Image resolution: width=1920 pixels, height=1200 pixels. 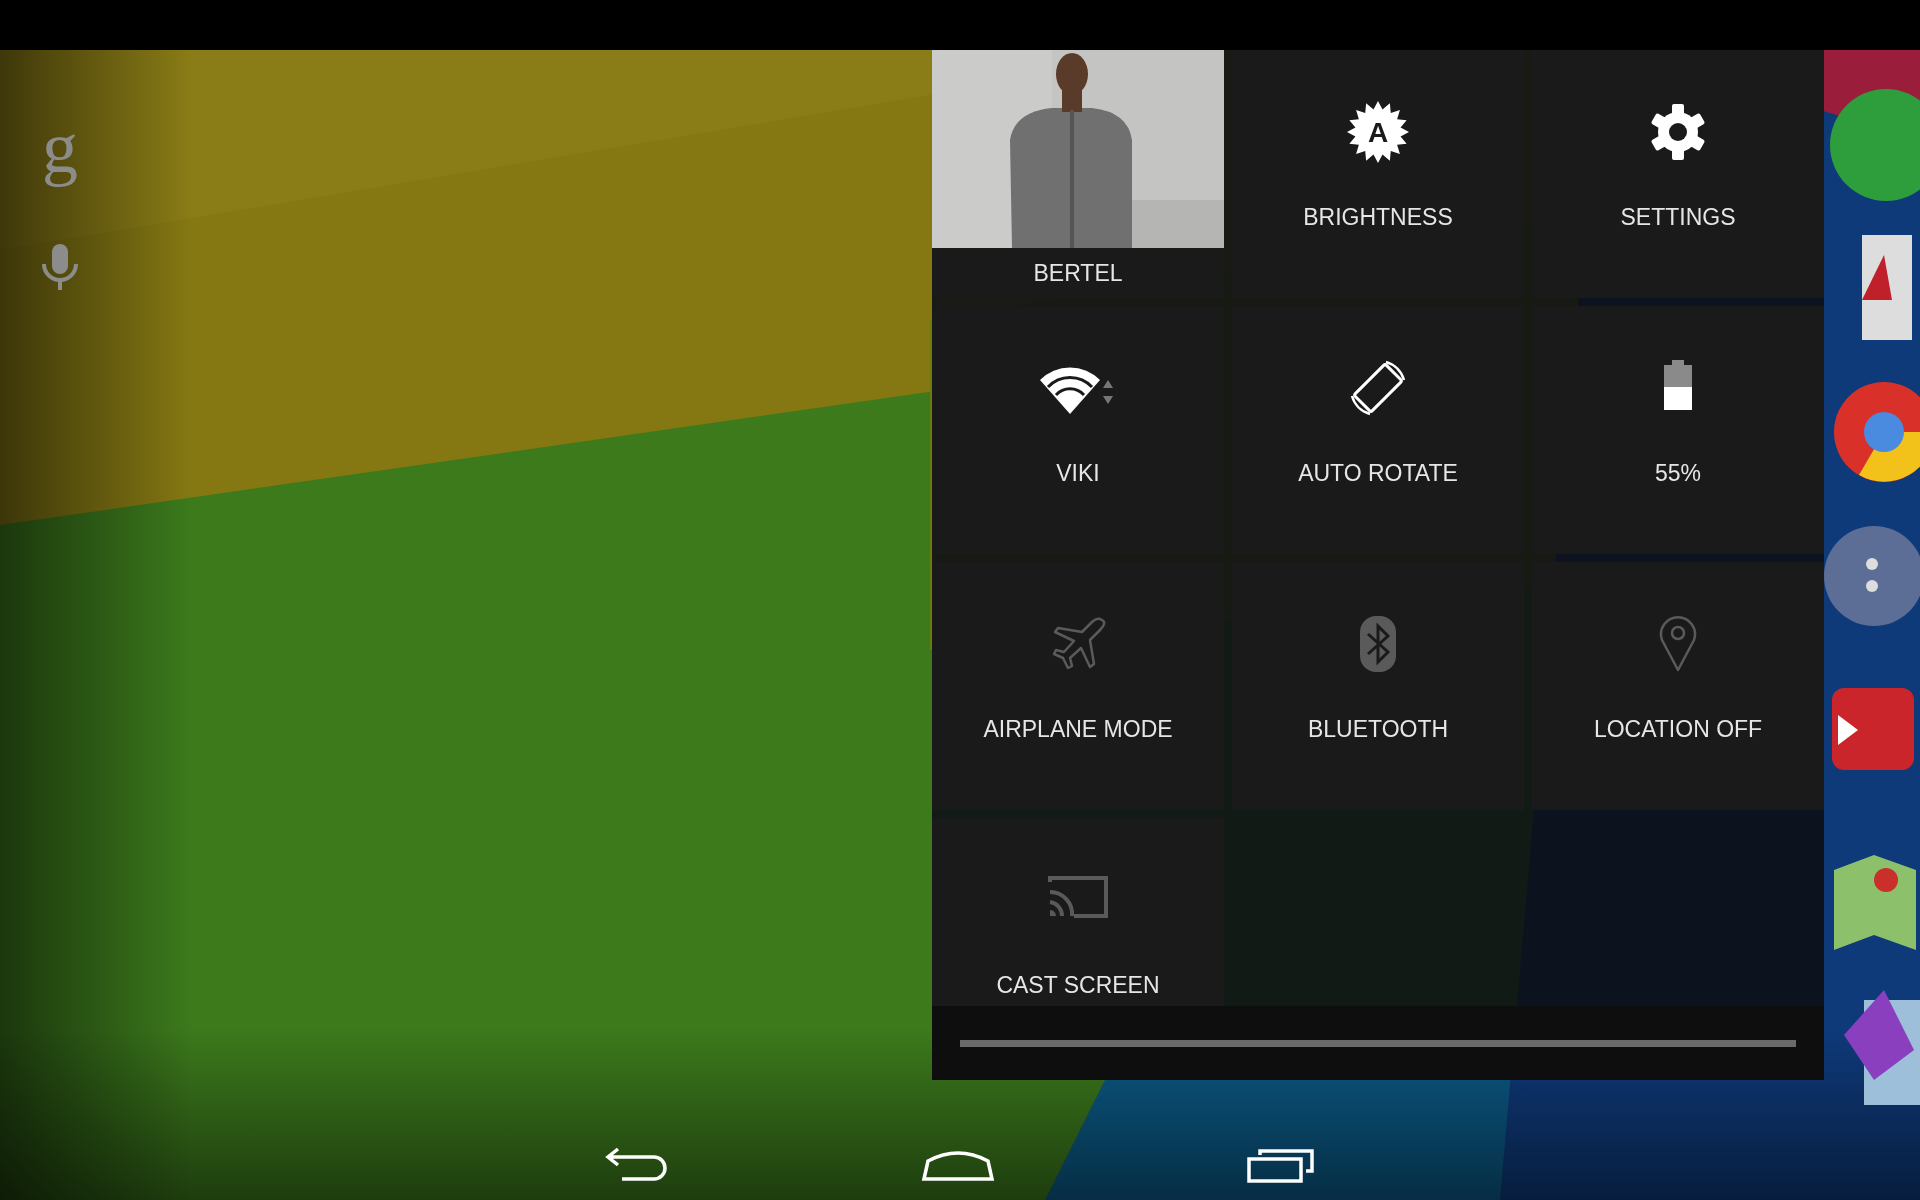 I want to click on microphone-icon, so click(x=60, y=267).